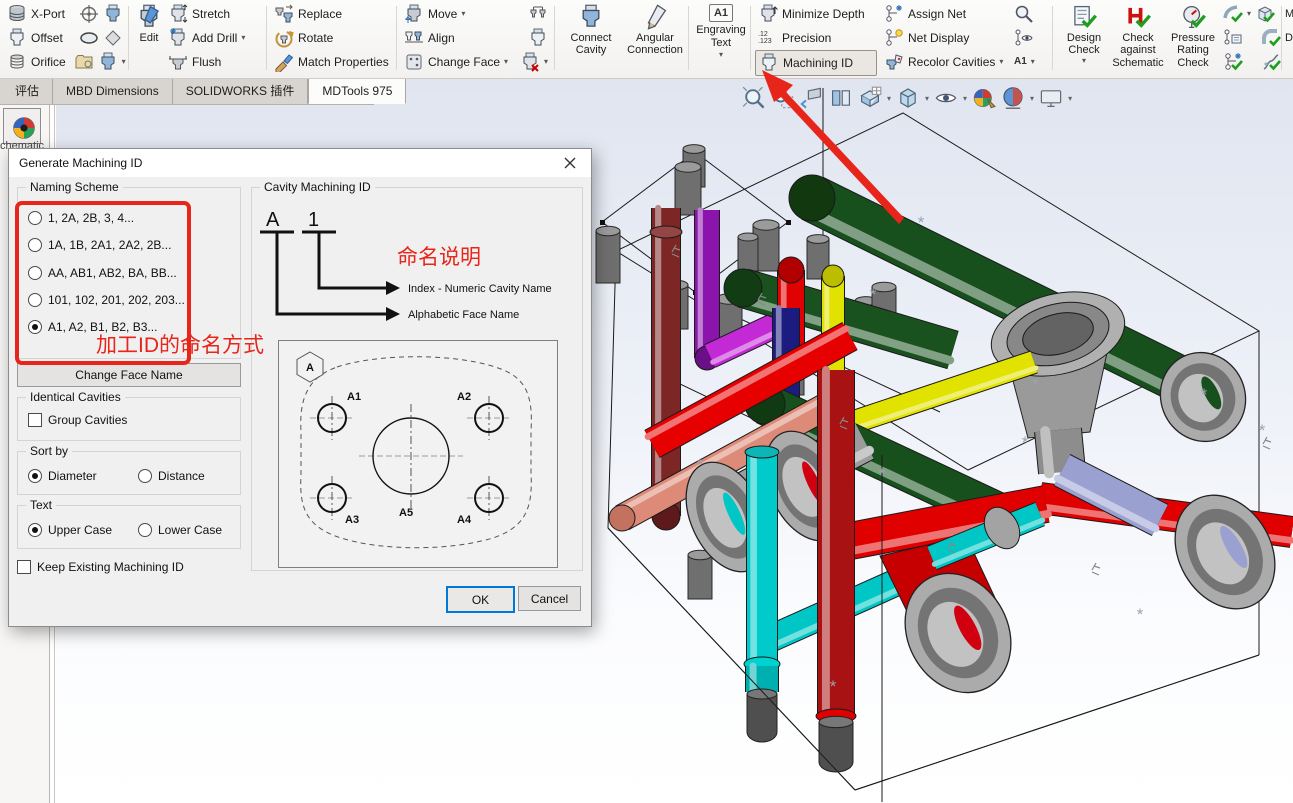  Describe the element at coordinates (65, 62) in the screenshot. I see `orifice-button: Orifice ▾` at that location.